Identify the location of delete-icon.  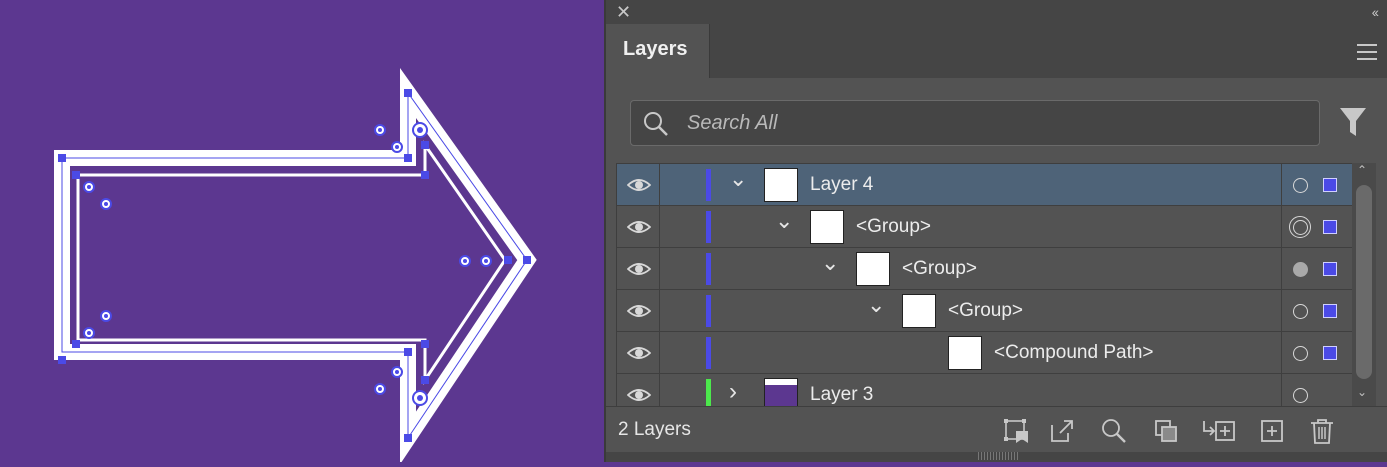
(1322, 431).